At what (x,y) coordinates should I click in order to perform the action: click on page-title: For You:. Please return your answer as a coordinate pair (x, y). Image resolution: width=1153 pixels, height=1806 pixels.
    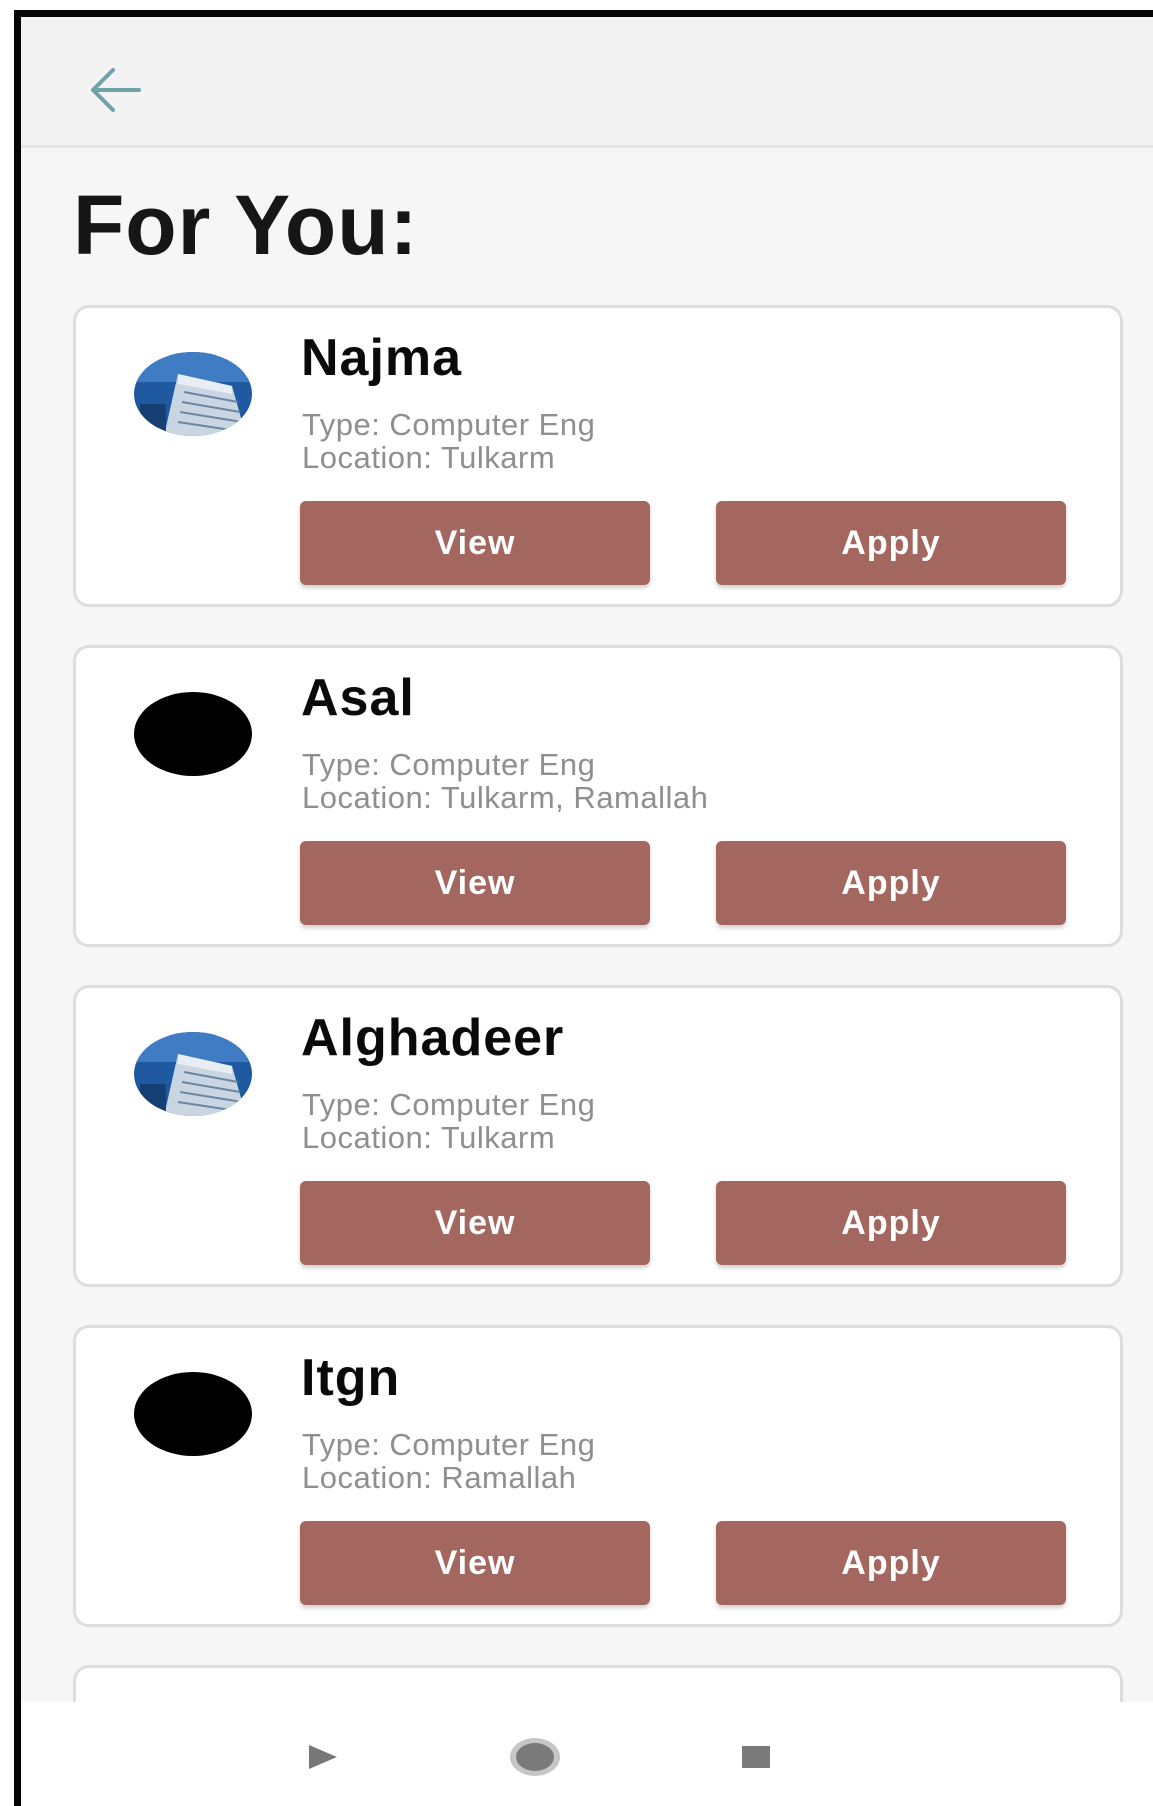
    Looking at the image, I should click on (246, 225).